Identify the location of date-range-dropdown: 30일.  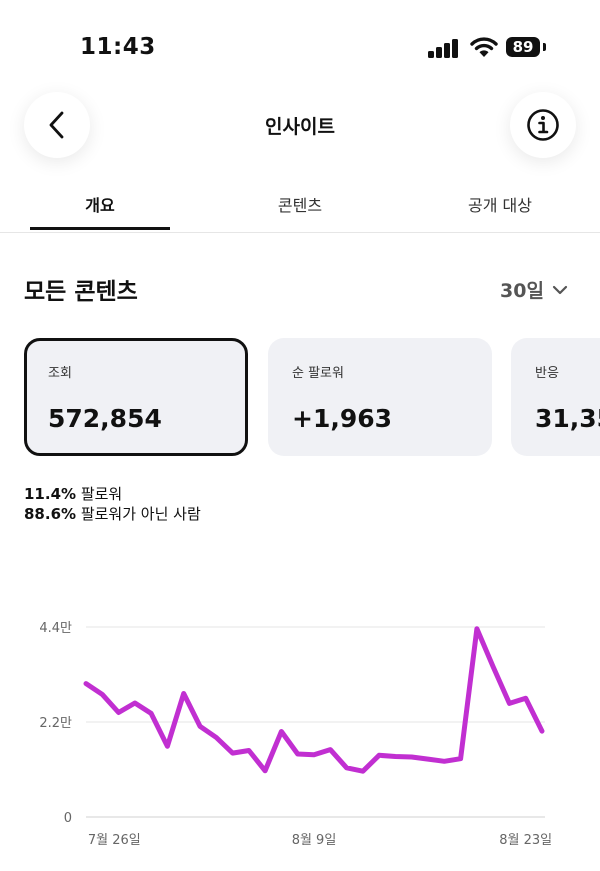
(534, 289).